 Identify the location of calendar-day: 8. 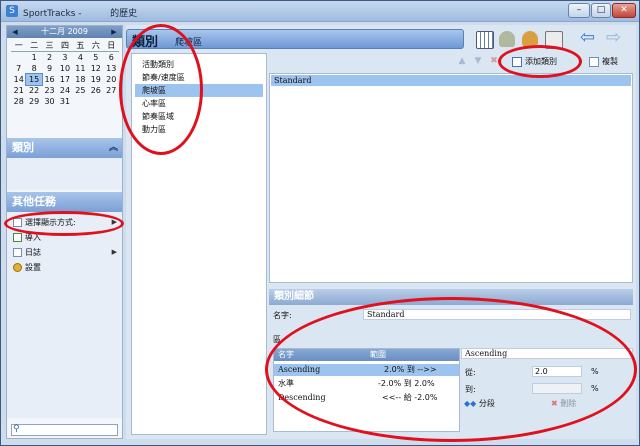
(33, 68).